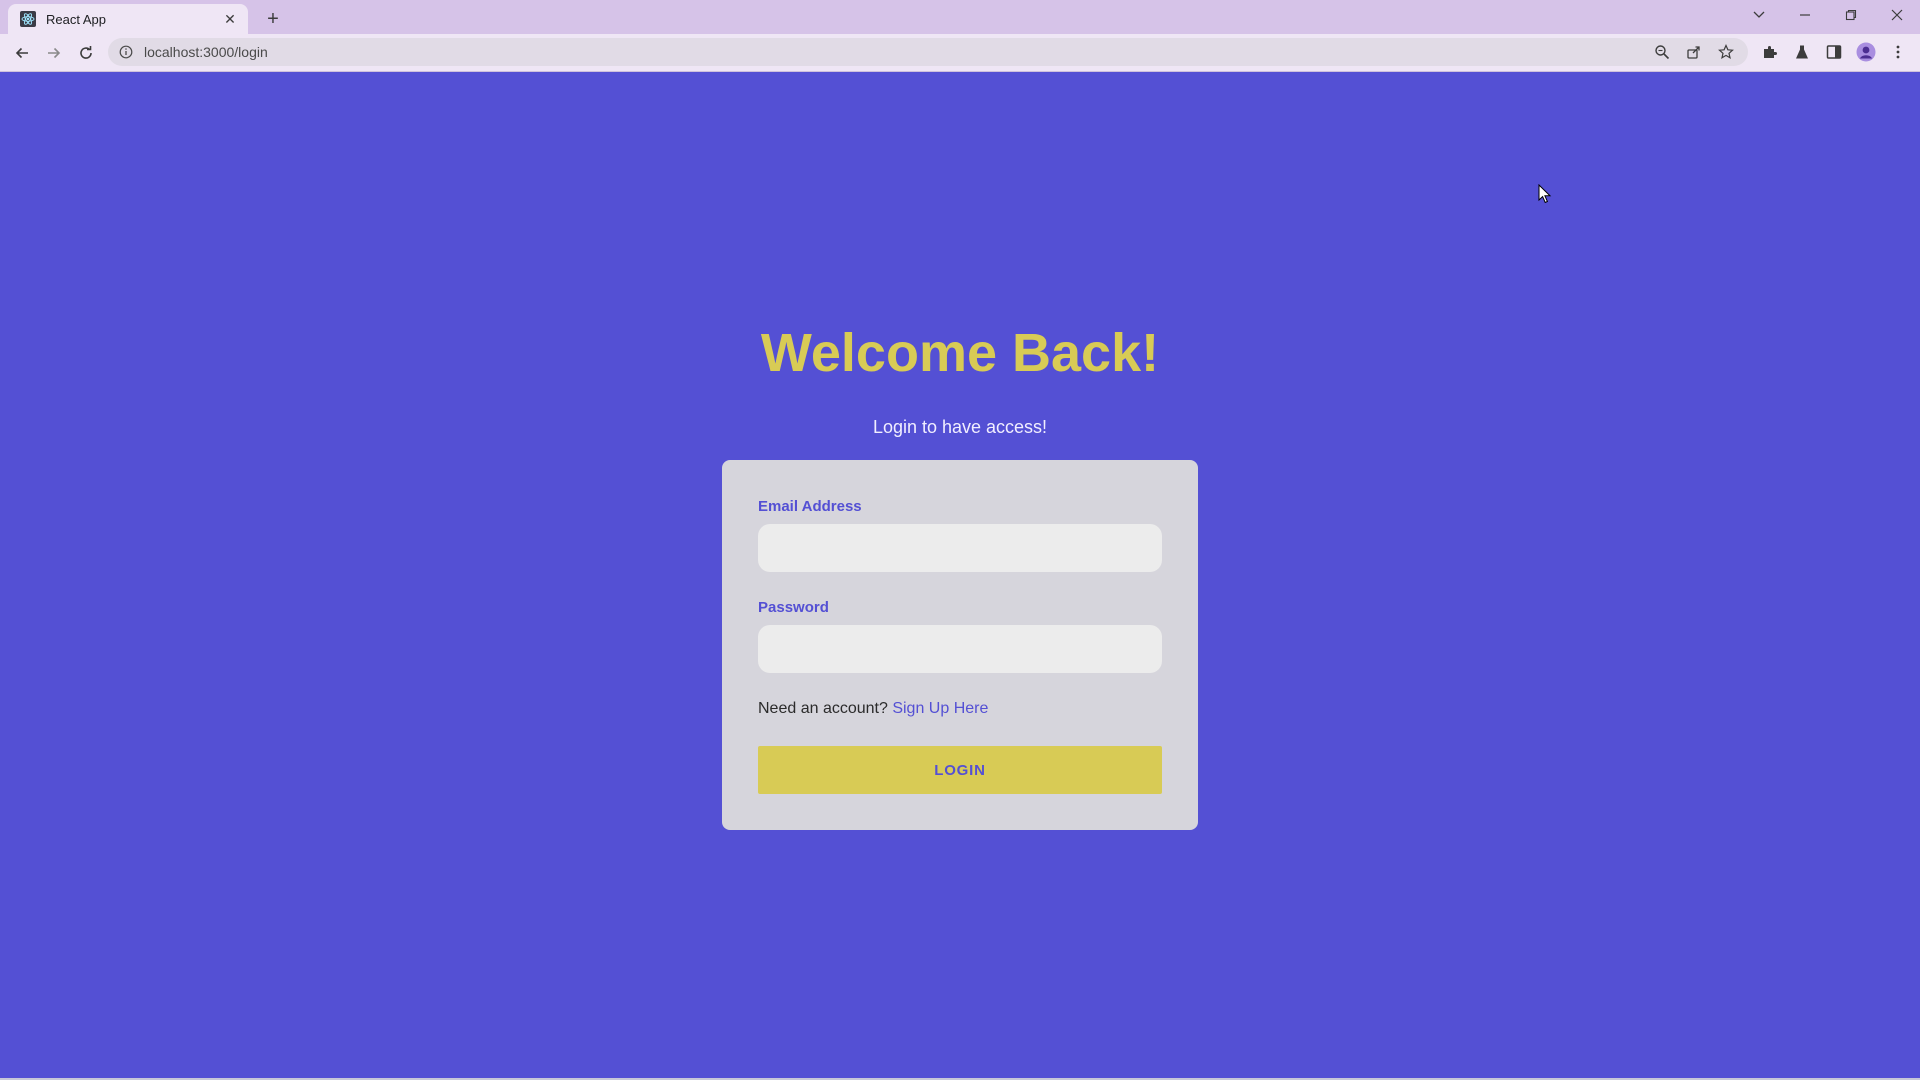 Image resolution: width=1920 pixels, height=1080 pixels. What do you see at coordinates (960, 427) in the screenshot?
I see `page-subtitle: Login to have access!` at bounding box center [960, 427].